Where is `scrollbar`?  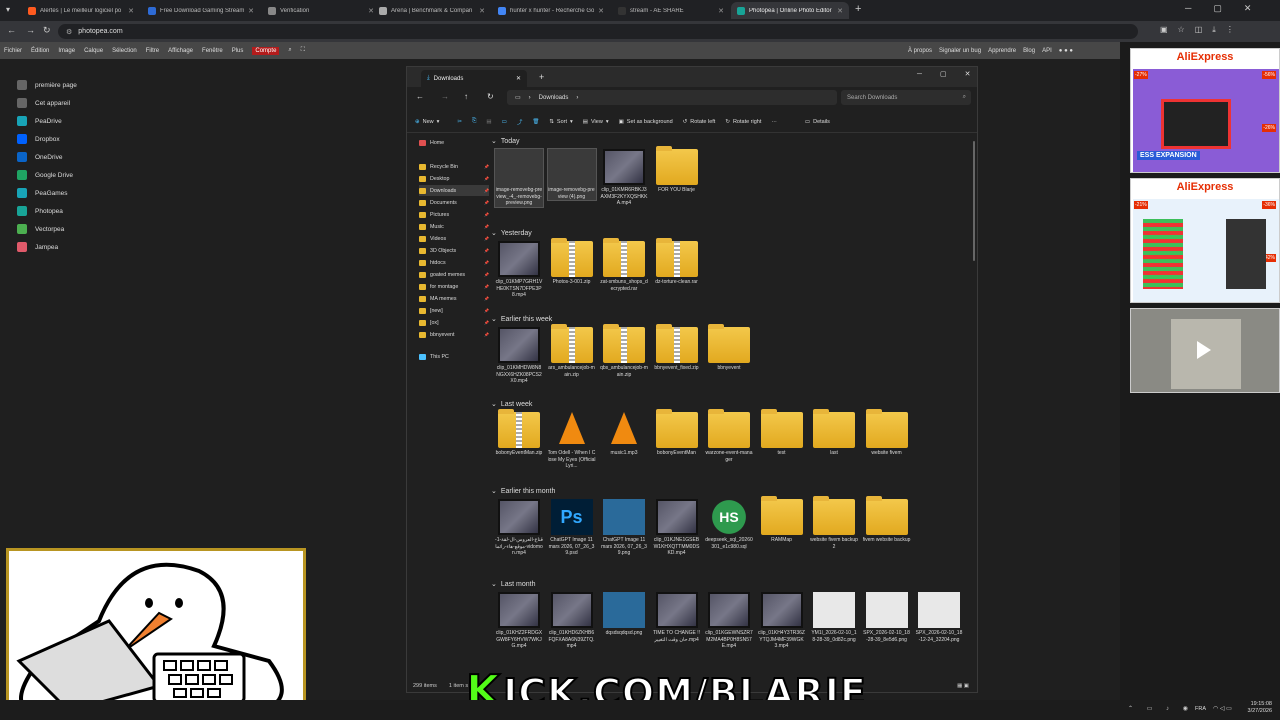 scrollbar is located at coordinates (974, 201).